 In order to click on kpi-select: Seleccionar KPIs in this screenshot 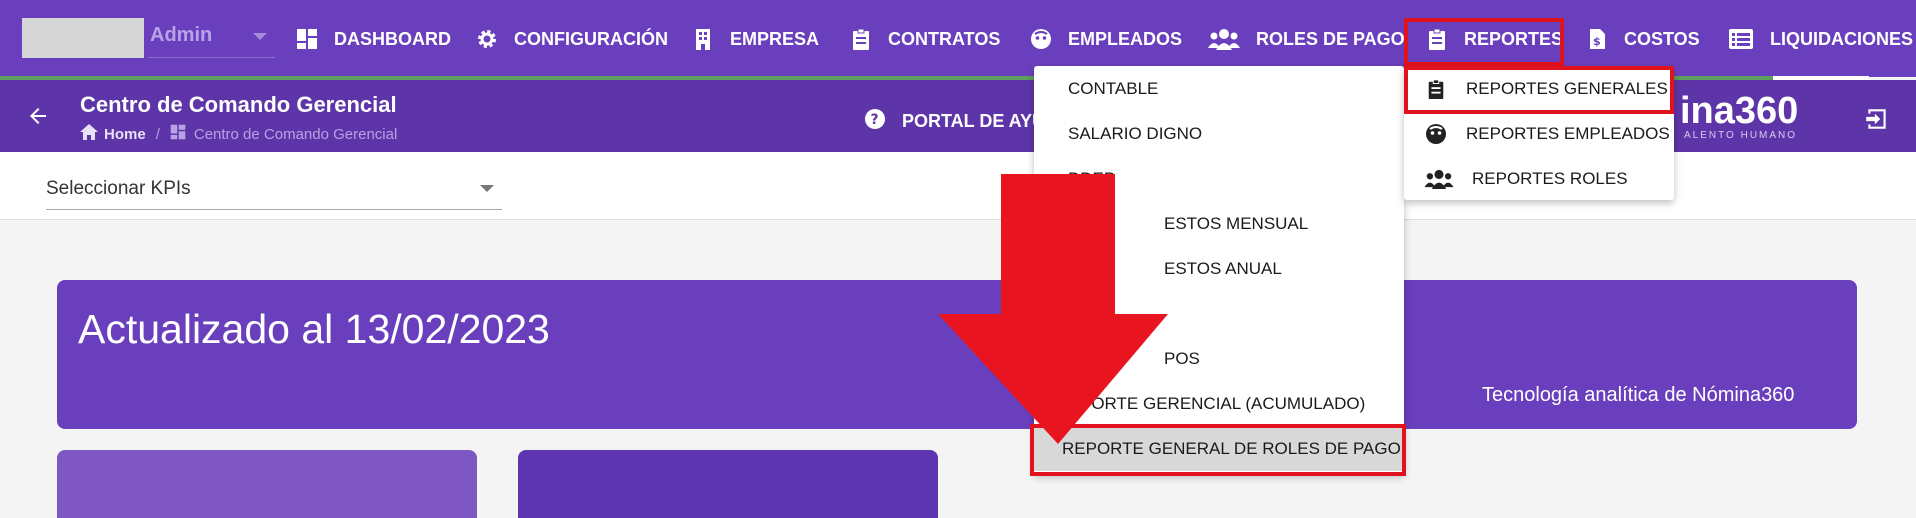, I will do `click(274, 191)`.